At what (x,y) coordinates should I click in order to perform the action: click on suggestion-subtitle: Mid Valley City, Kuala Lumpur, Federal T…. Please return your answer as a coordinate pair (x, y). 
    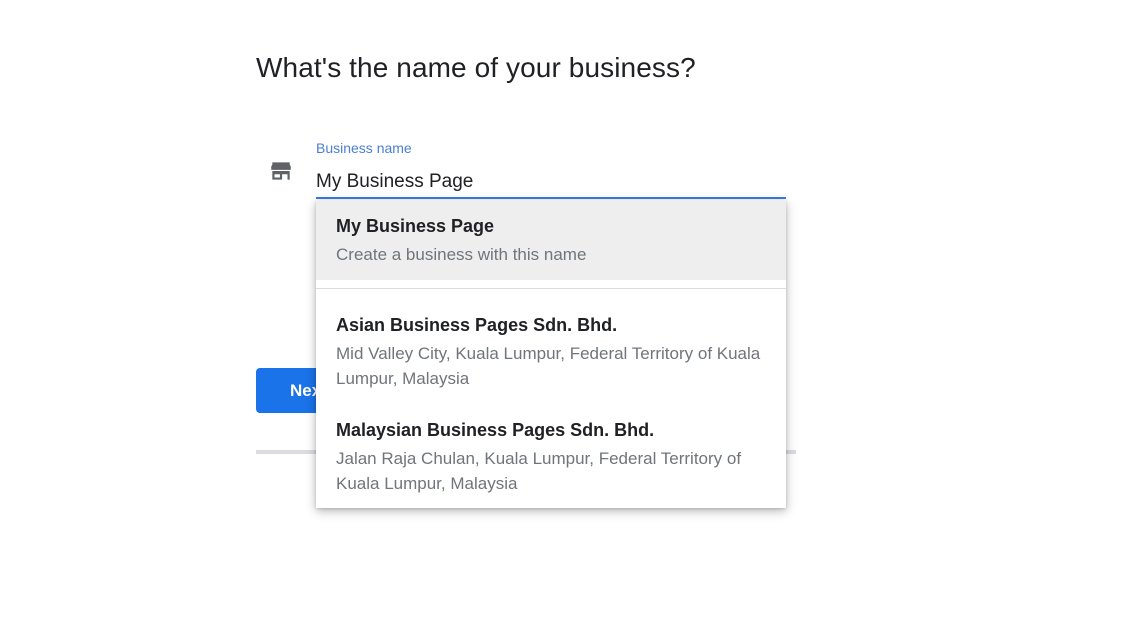
    Looking at the image, I should click on (548, 366).